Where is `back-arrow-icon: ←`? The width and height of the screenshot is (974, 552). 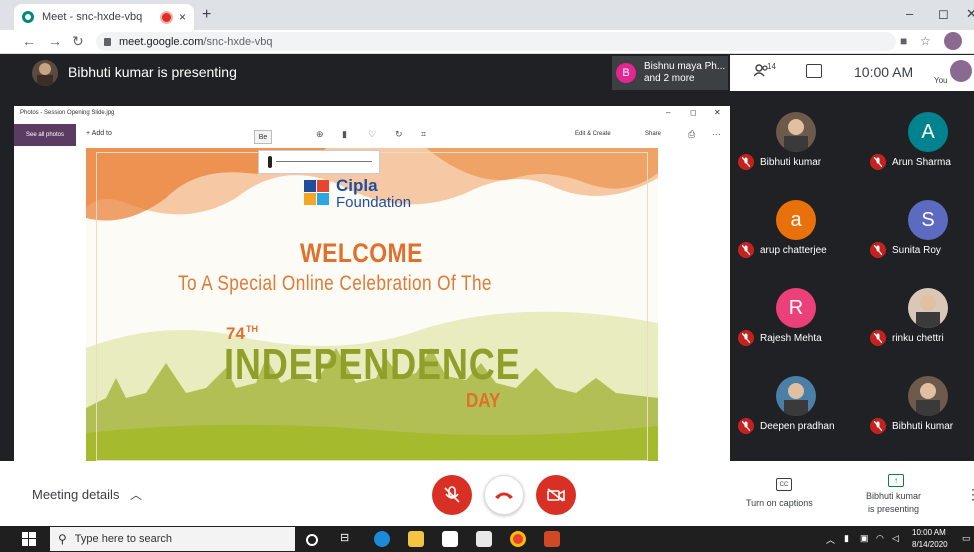 back-arrow-icon: ← is located at coordinates (29, 41).